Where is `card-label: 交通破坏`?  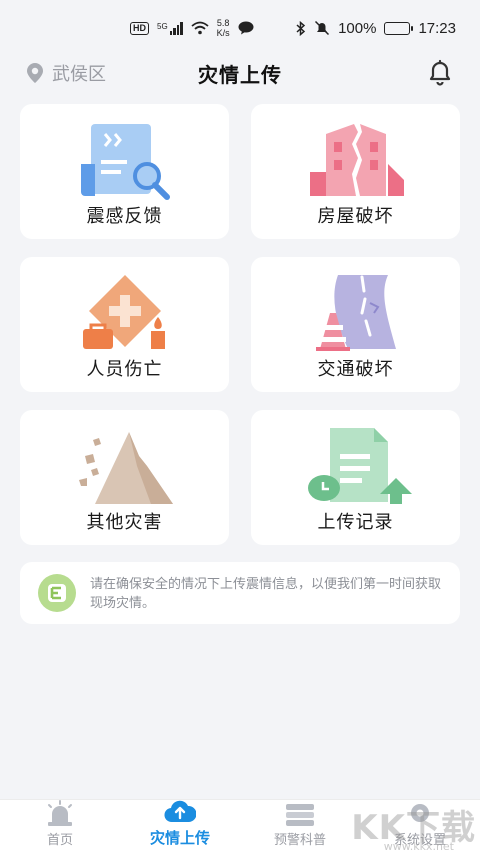
card-label: 交通破坏 is located at coordinates (355, 369).